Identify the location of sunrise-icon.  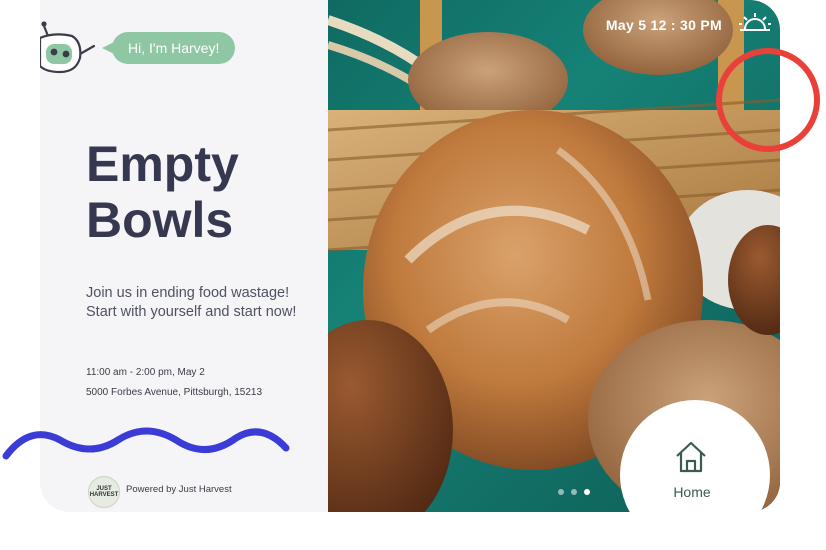
(755, 22).